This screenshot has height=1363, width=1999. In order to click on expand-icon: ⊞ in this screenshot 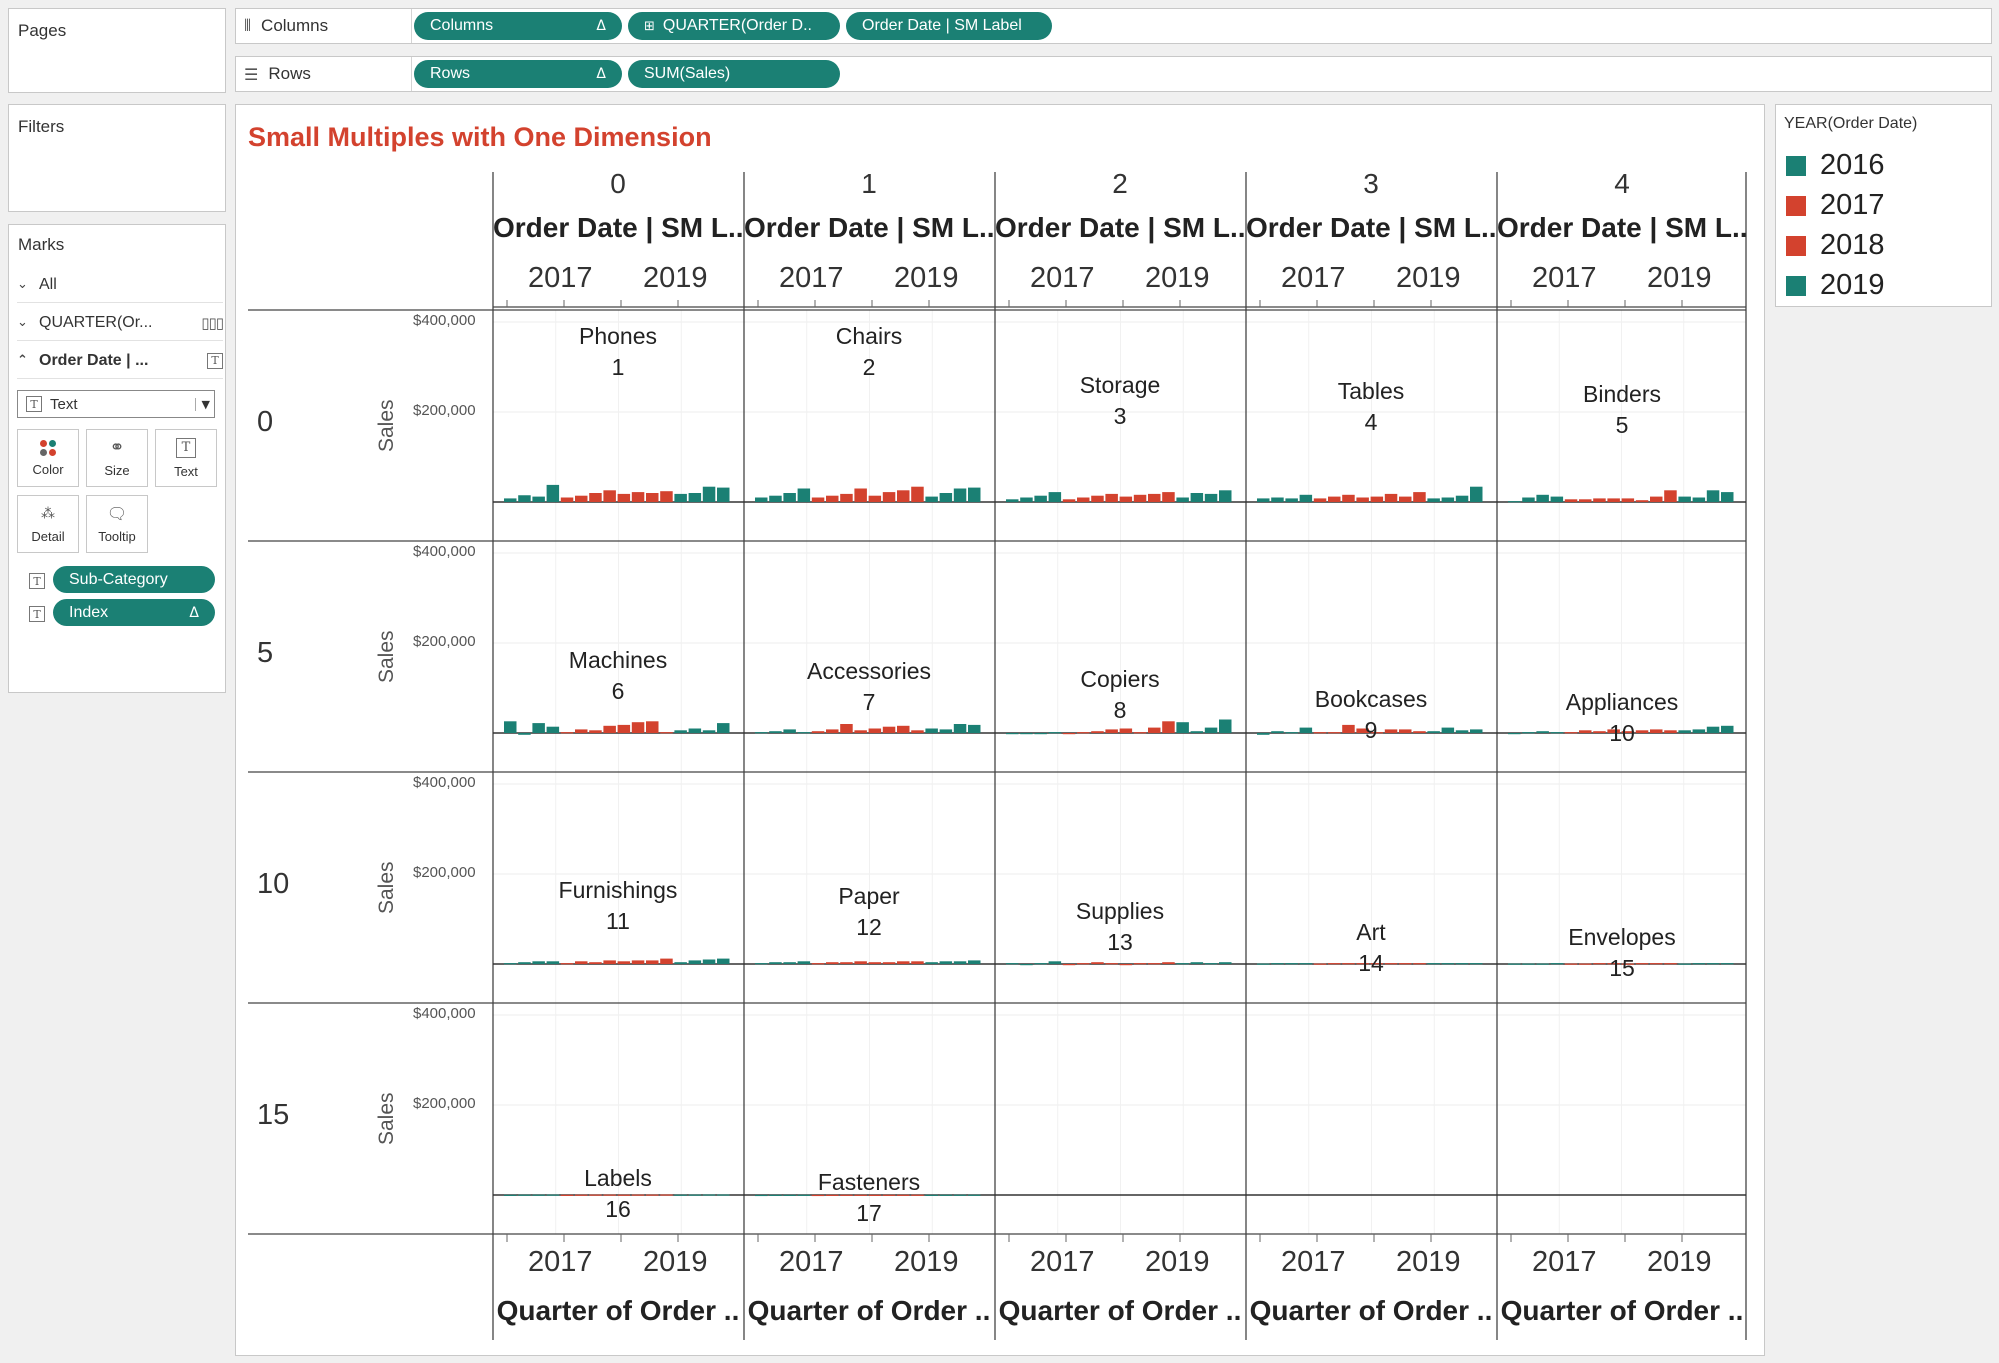, I will do `click(649, 26)`.